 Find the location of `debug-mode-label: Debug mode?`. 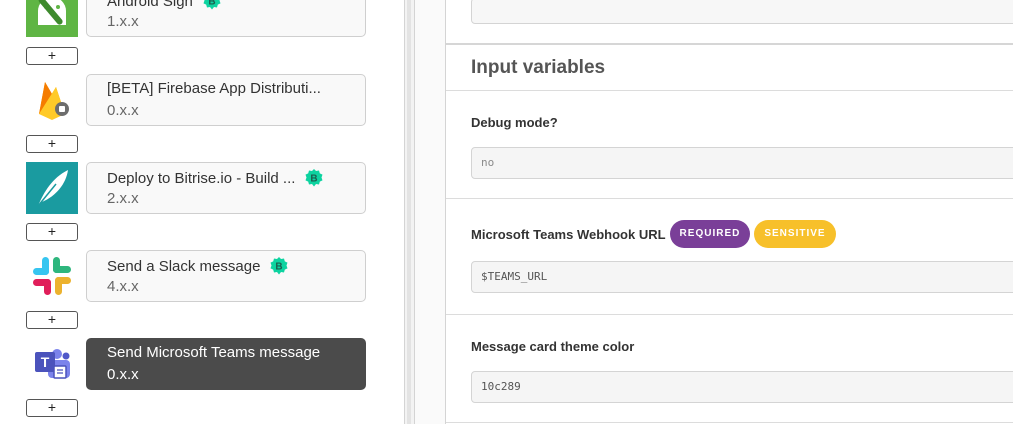

debug-mode-label: Debug mode? is located at coordinates (514, 122).